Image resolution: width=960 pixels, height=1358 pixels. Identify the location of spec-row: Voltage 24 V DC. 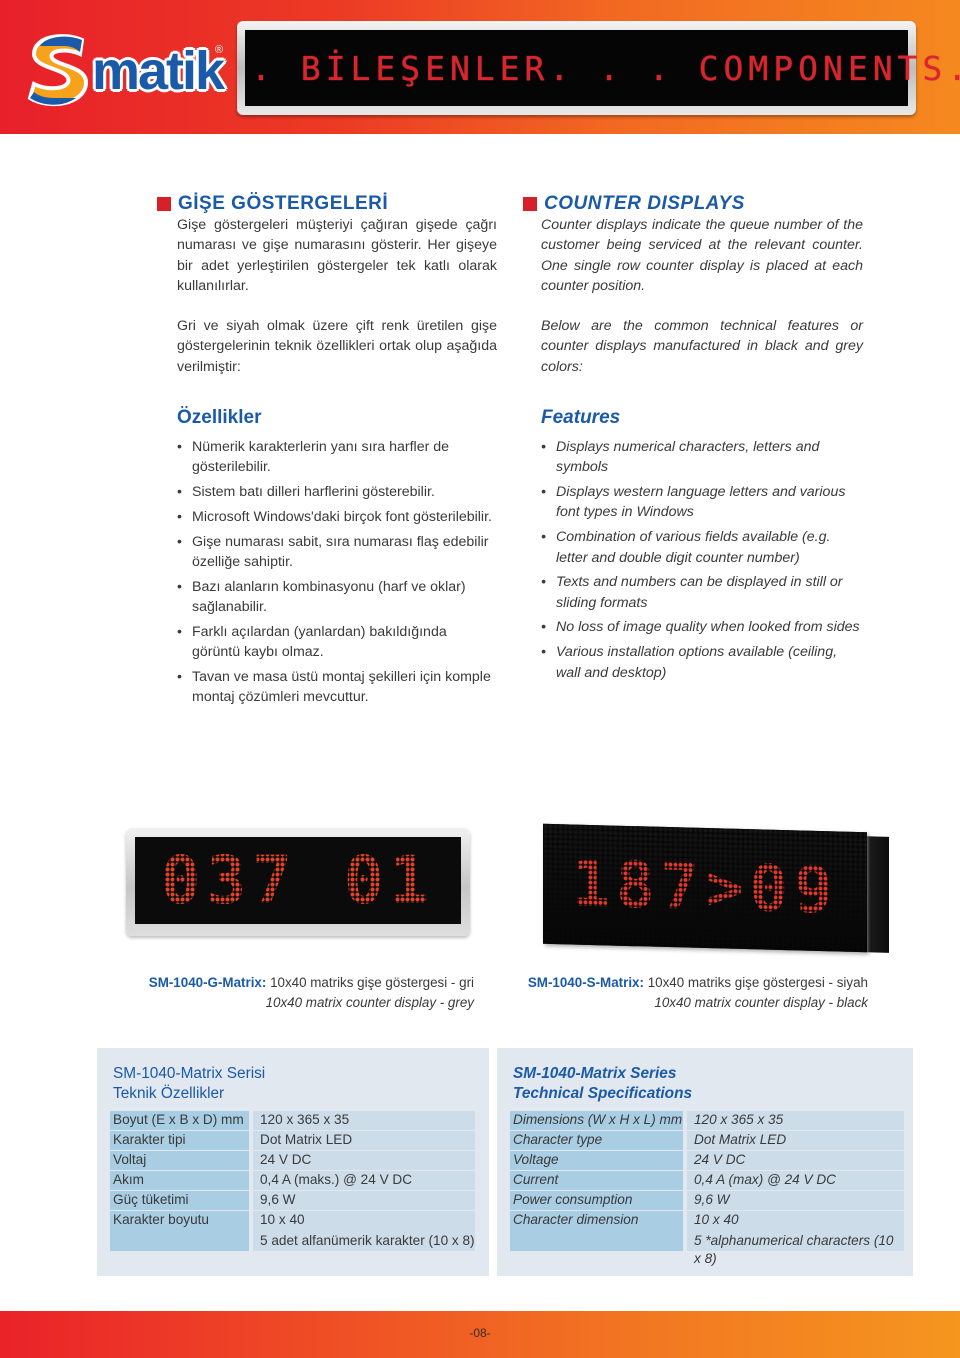
(707, 1160).